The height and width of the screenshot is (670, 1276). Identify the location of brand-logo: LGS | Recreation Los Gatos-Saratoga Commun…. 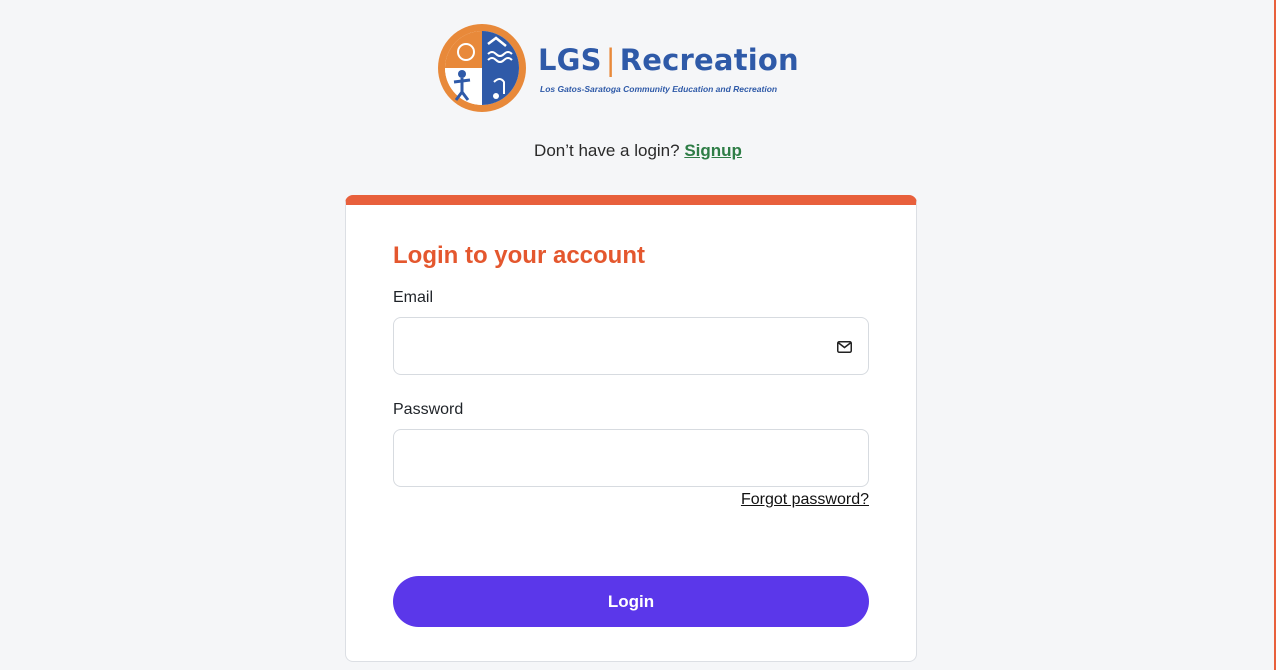
(636, 68).